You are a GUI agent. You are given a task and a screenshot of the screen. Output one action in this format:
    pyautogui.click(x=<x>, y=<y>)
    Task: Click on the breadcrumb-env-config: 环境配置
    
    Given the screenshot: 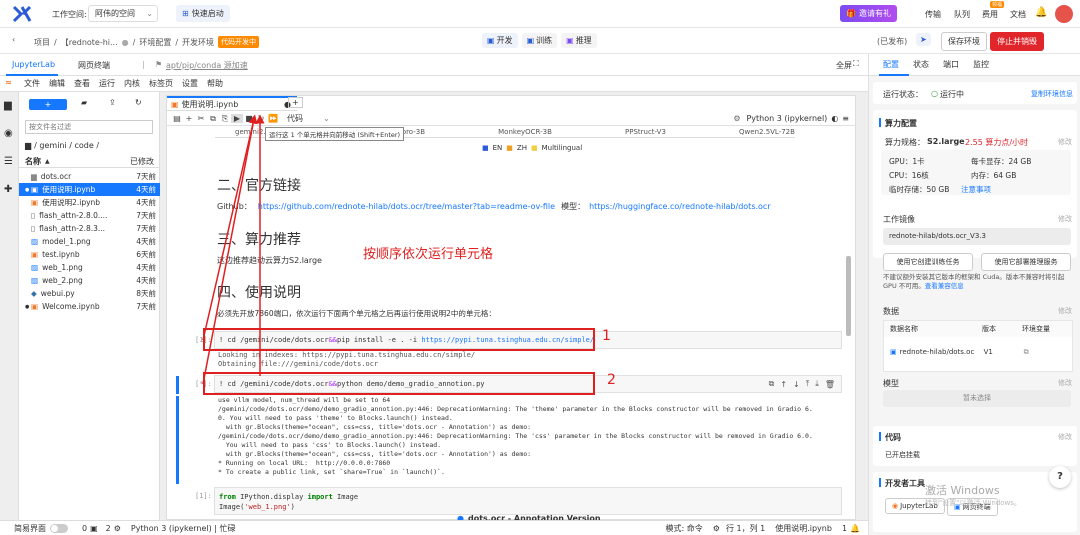 What is the action you would take?
    pyautogui.click(x=155, y=42)
    